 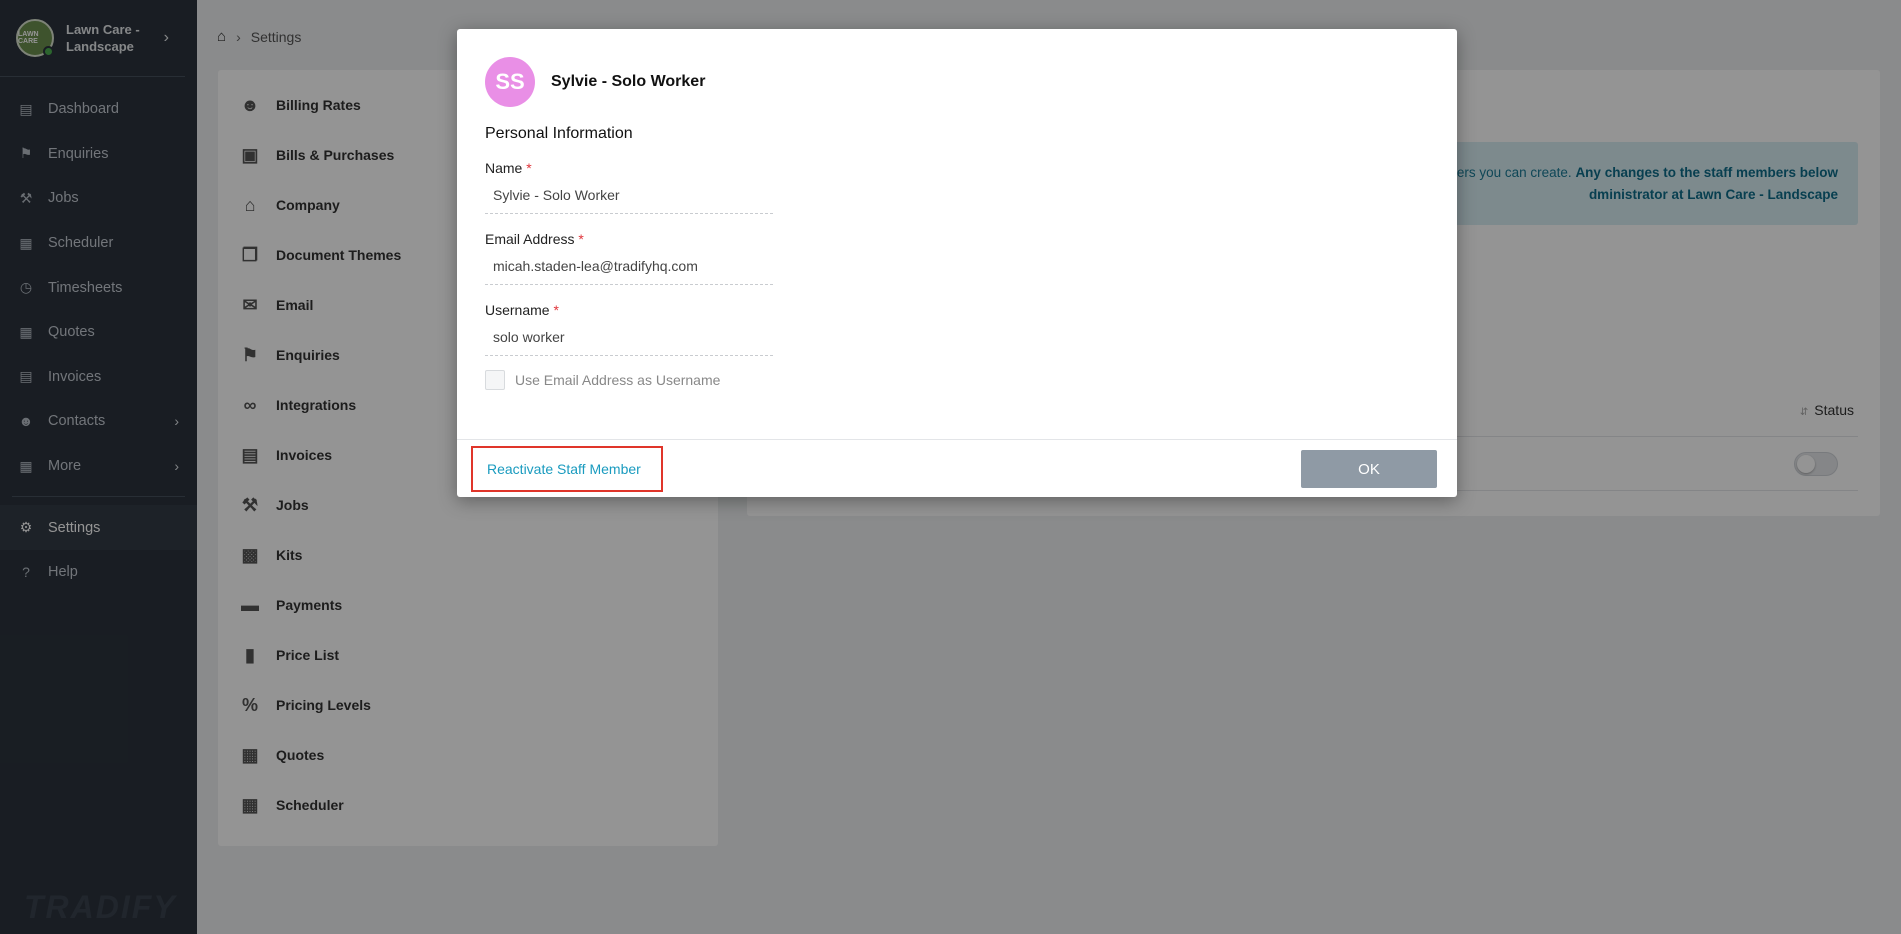 What do you see at coordinates (629, 195) in the screenshot?
I see `name-input: Sylvie - Solo Worker` at bounding box center [629, 195].